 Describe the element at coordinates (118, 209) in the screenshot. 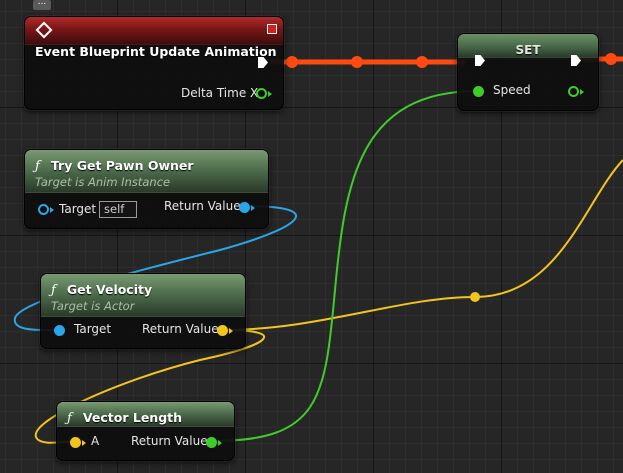

I see `target-self-field: self` at that location.